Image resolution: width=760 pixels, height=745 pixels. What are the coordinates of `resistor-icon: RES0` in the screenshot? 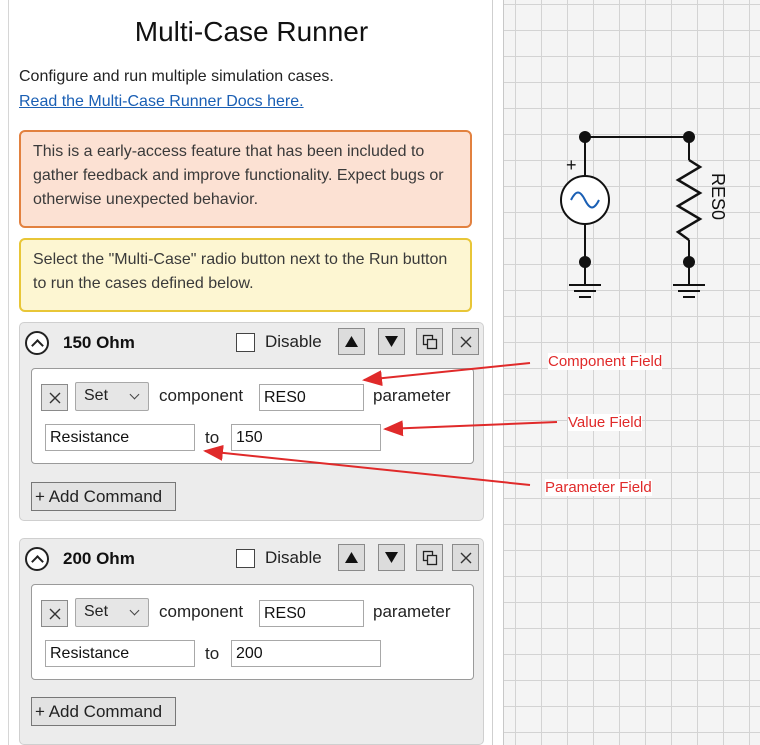 It's located at (701, 200).